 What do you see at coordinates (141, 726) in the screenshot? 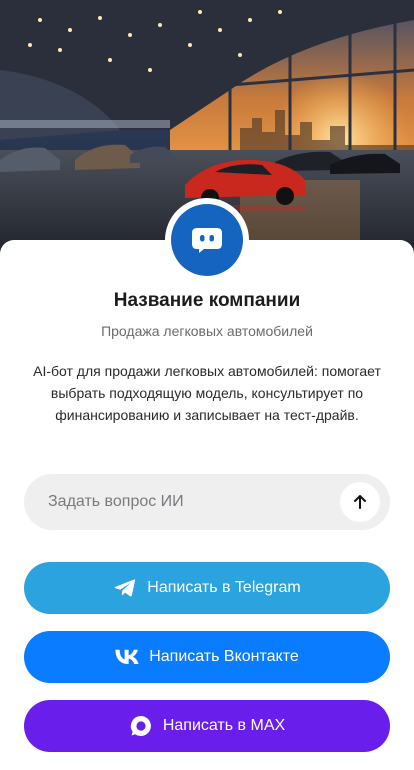
I see `max-icon` at bounding box center [141, 726].